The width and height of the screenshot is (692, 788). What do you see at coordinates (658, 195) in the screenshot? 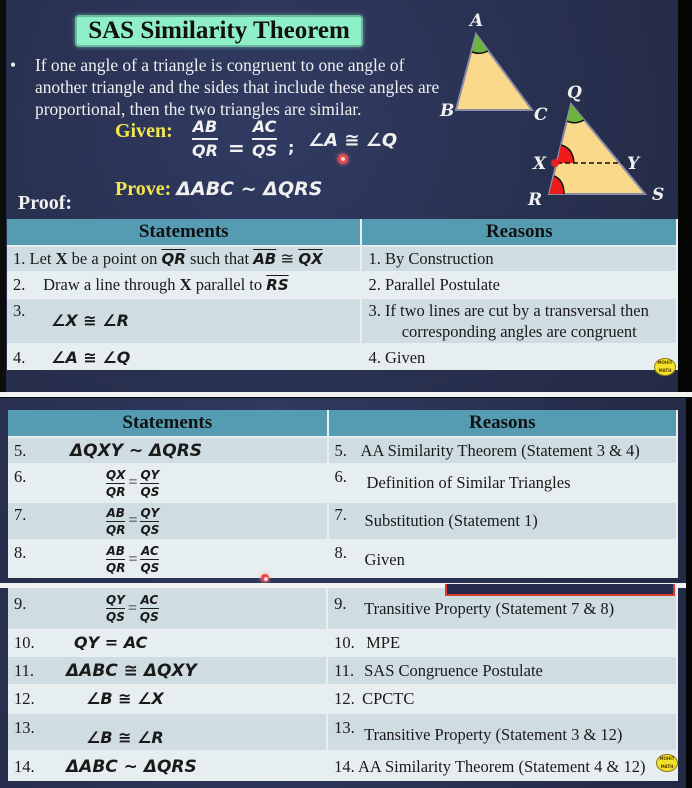
I see `label-s: S` at bounding box center [658, 195].